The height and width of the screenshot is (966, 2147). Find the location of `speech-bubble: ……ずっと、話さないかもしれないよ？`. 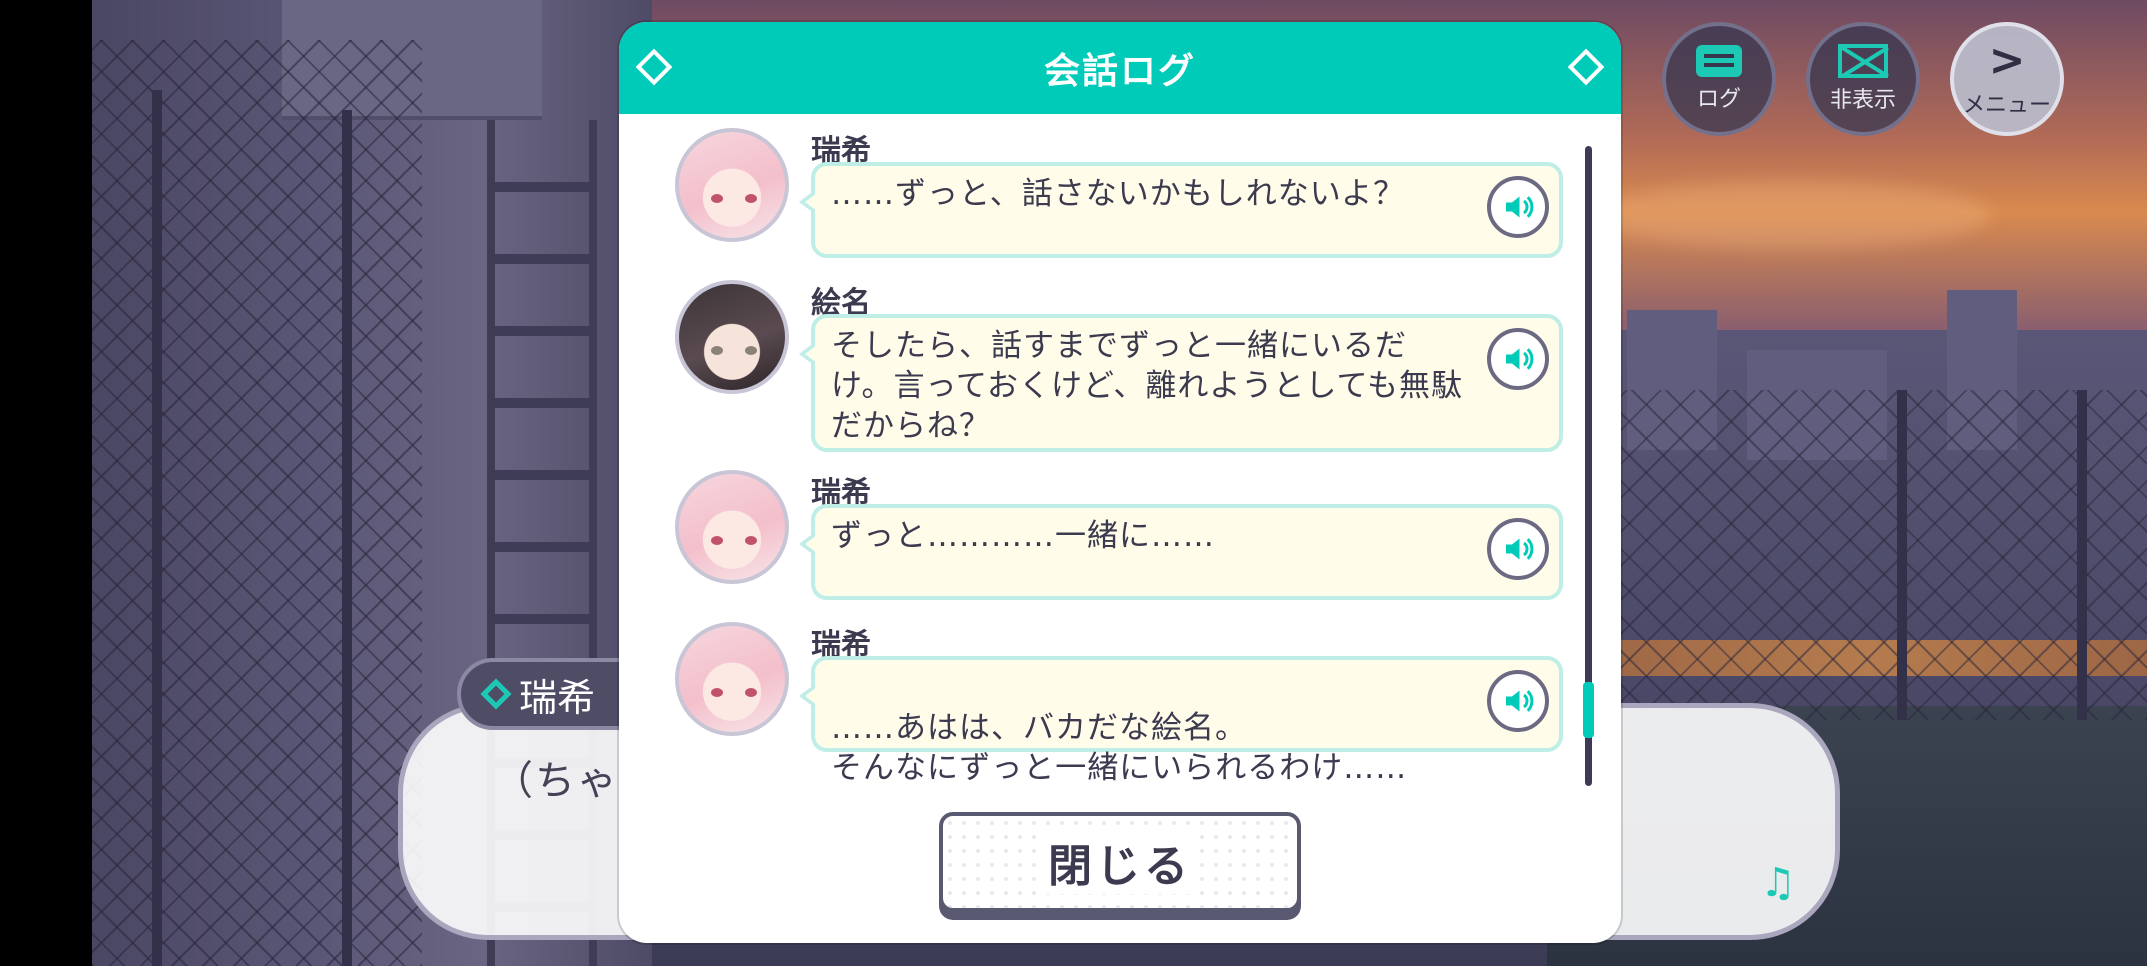

speech-bubble: ……ずっと、話さないかもしれないよ？ is located at coordinates (1181, 210).